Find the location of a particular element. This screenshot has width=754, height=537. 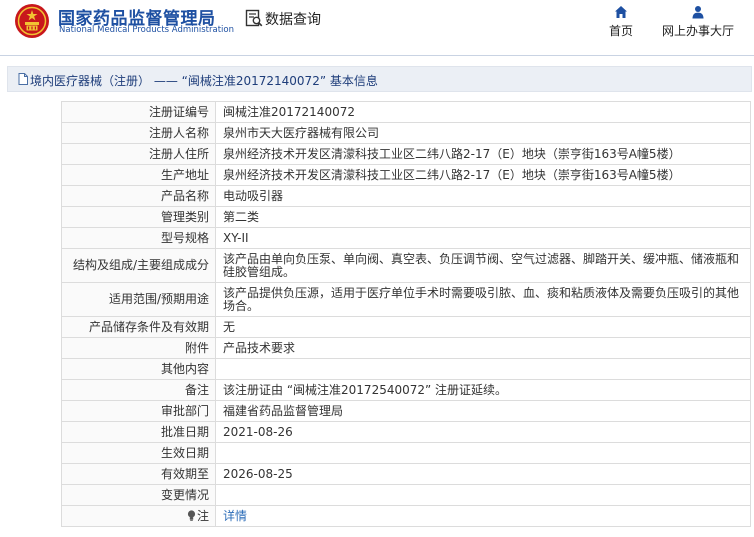

field-label-storage-validity: 产品储存条件及有效期 is located at coordinates (138, 327).